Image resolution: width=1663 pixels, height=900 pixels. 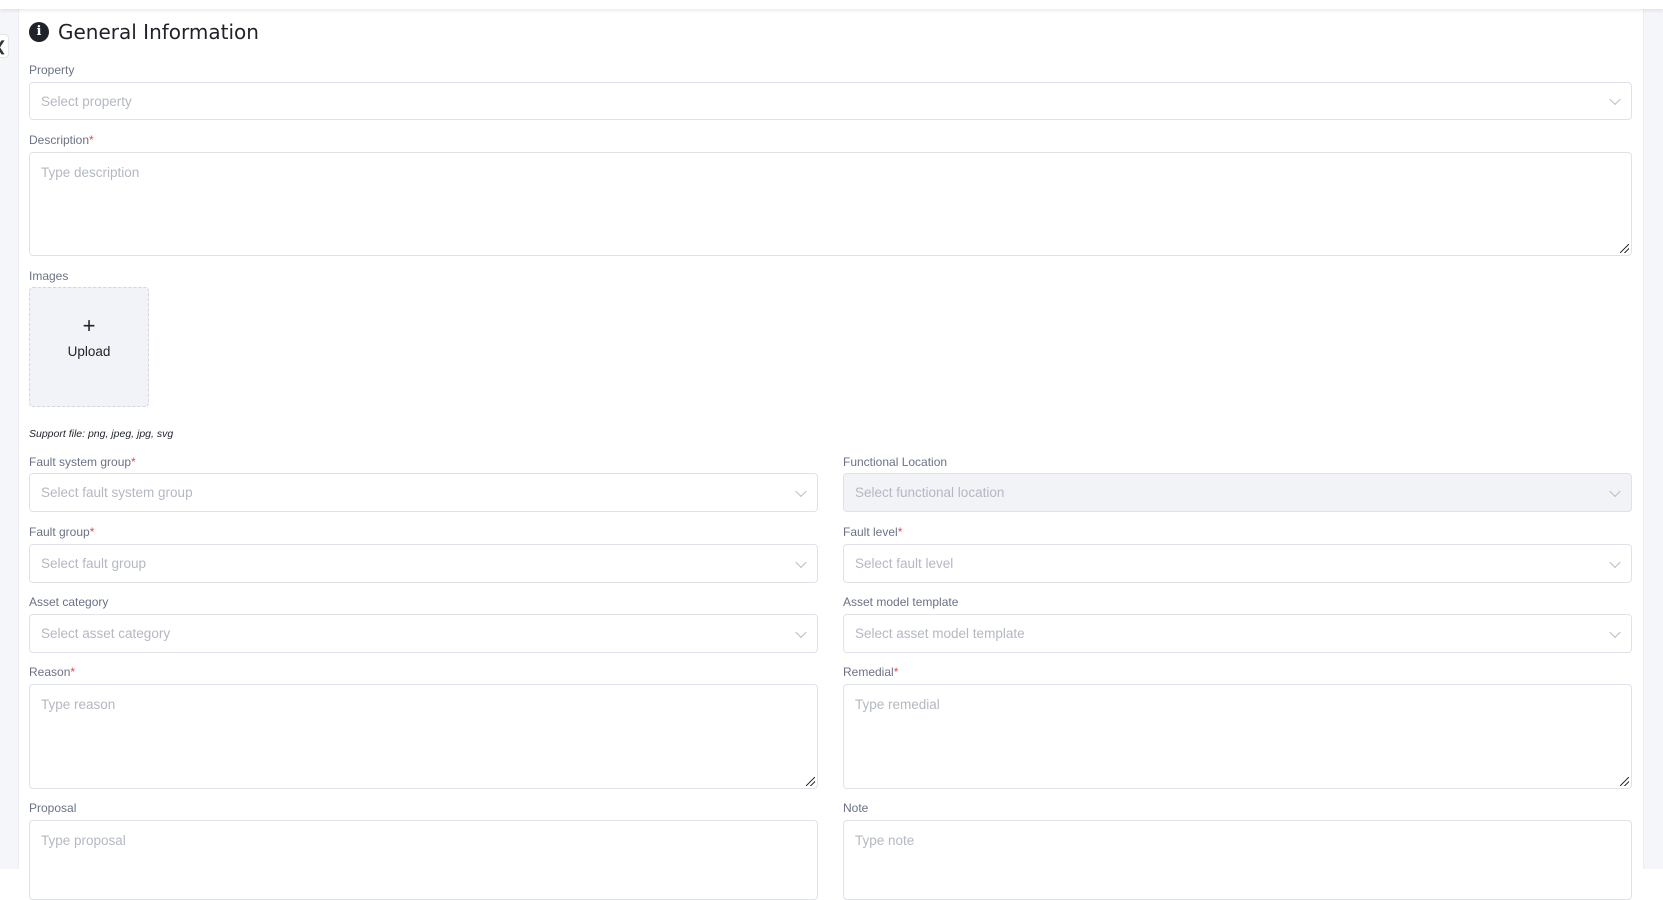 What do you see at coordinates (62, 532) in the screenshot?
I see `fault-group-label: Fault group*` at bounding box center [62, 532].